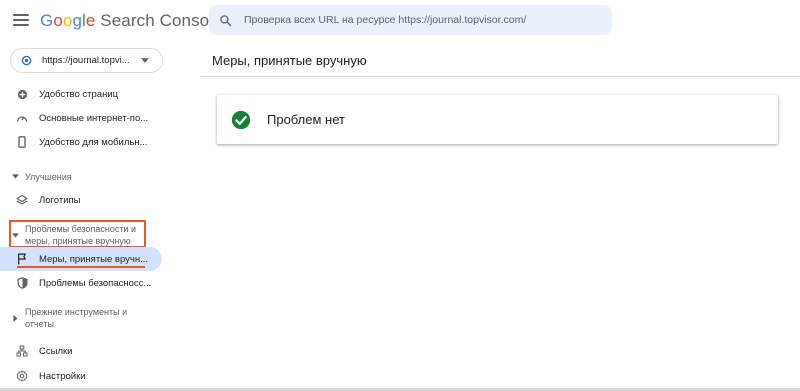 The image size is (800, 391). Describe the element at coordinates (76, 318) in the screenshot. I see `section-label: Прежние инструменты и отчеты` at that location.